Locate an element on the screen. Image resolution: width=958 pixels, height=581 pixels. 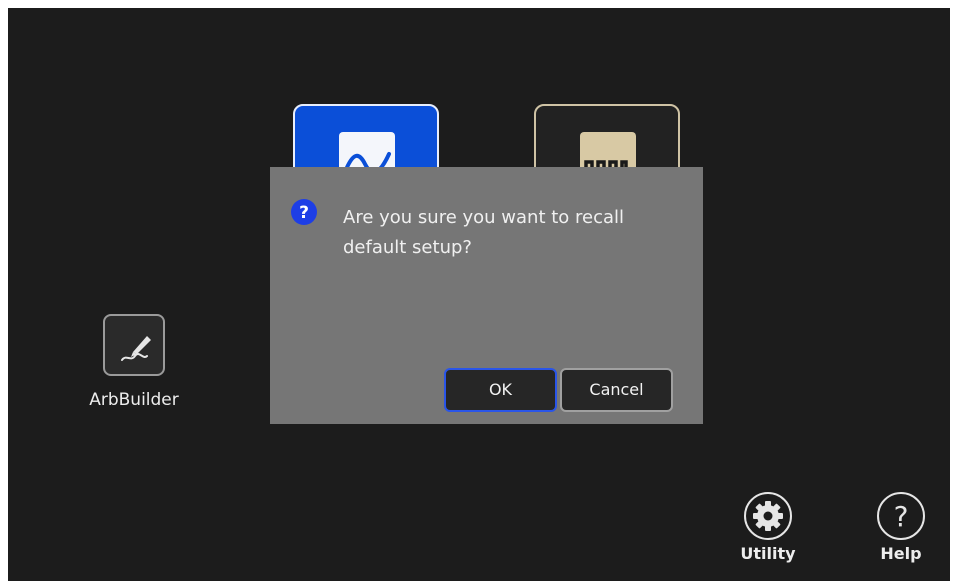
arbbuilder-label: ArbBuilder is located at coordinates (134, 400).